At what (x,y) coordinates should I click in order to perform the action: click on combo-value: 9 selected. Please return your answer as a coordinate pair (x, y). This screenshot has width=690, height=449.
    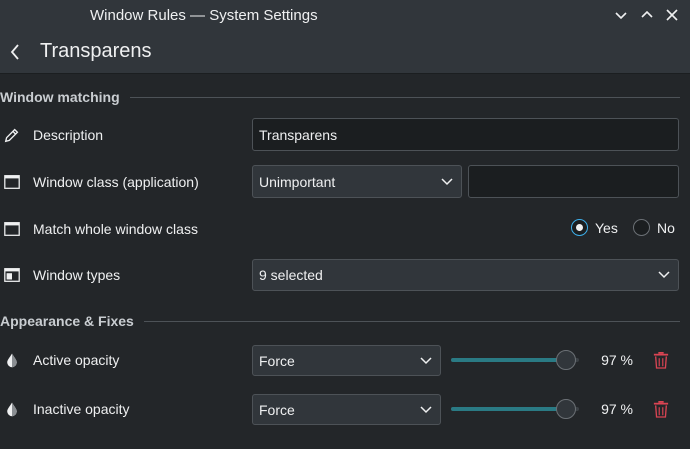
    Looking at the image, I should click on (291, 275).